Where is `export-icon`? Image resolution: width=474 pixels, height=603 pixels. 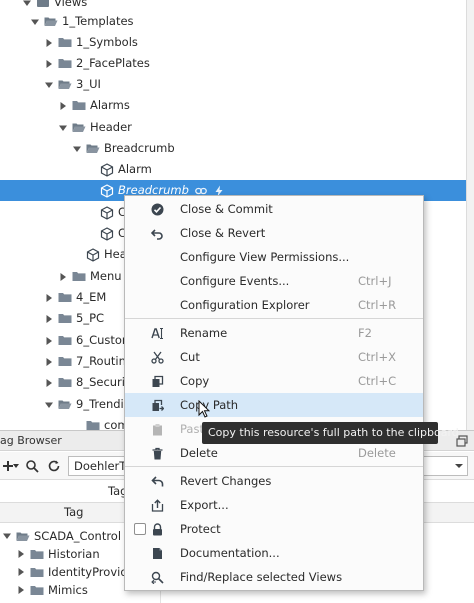
export-icon is located at coordinates (157, 505).